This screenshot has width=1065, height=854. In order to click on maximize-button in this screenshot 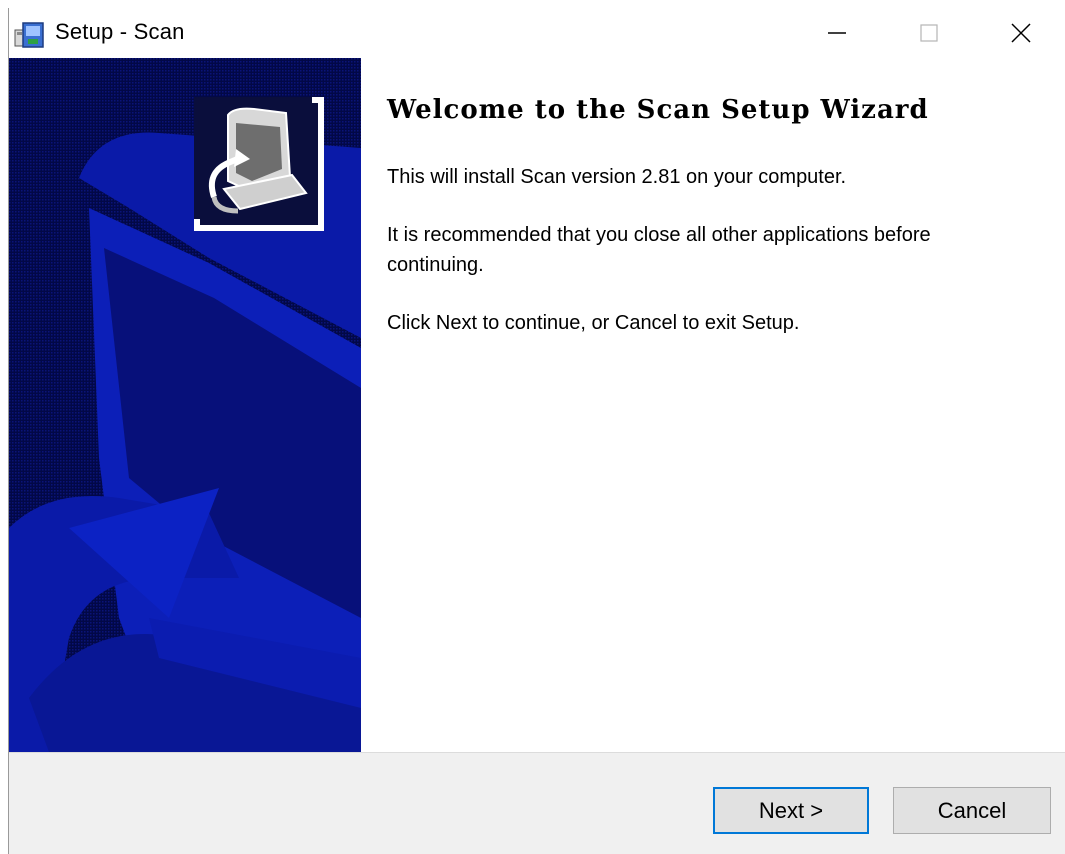, I will do `click(929, 33)`.